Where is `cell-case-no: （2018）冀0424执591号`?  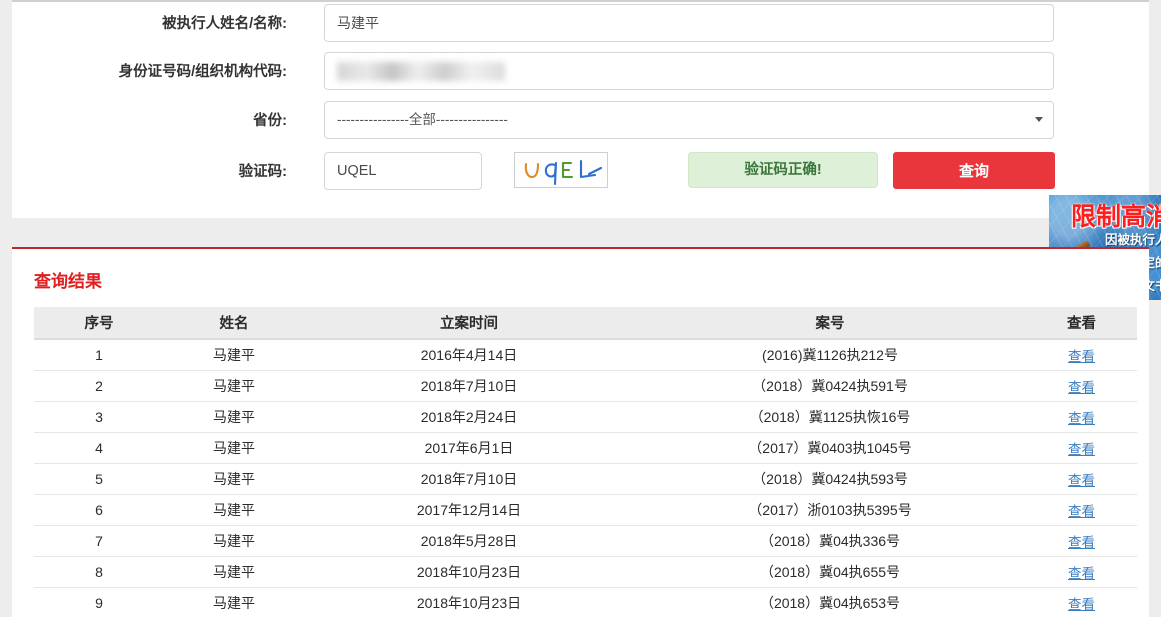
cell-case-no: （2018）冀0424执591号 is located at coordinates (830, 386).